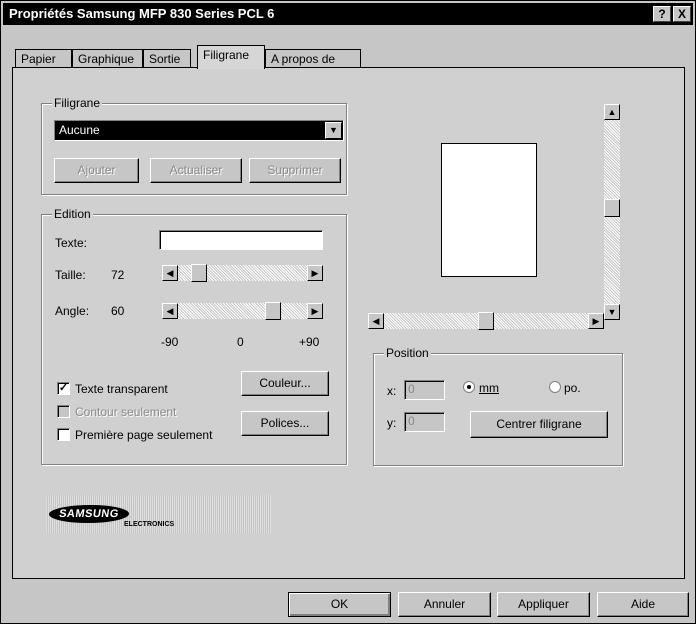 The height and width of the screenshot is (624, 696). Describe the element at coordinates (121, 389) in the screenshot. I see `transparent-text-label: Texte transparent` at that location.